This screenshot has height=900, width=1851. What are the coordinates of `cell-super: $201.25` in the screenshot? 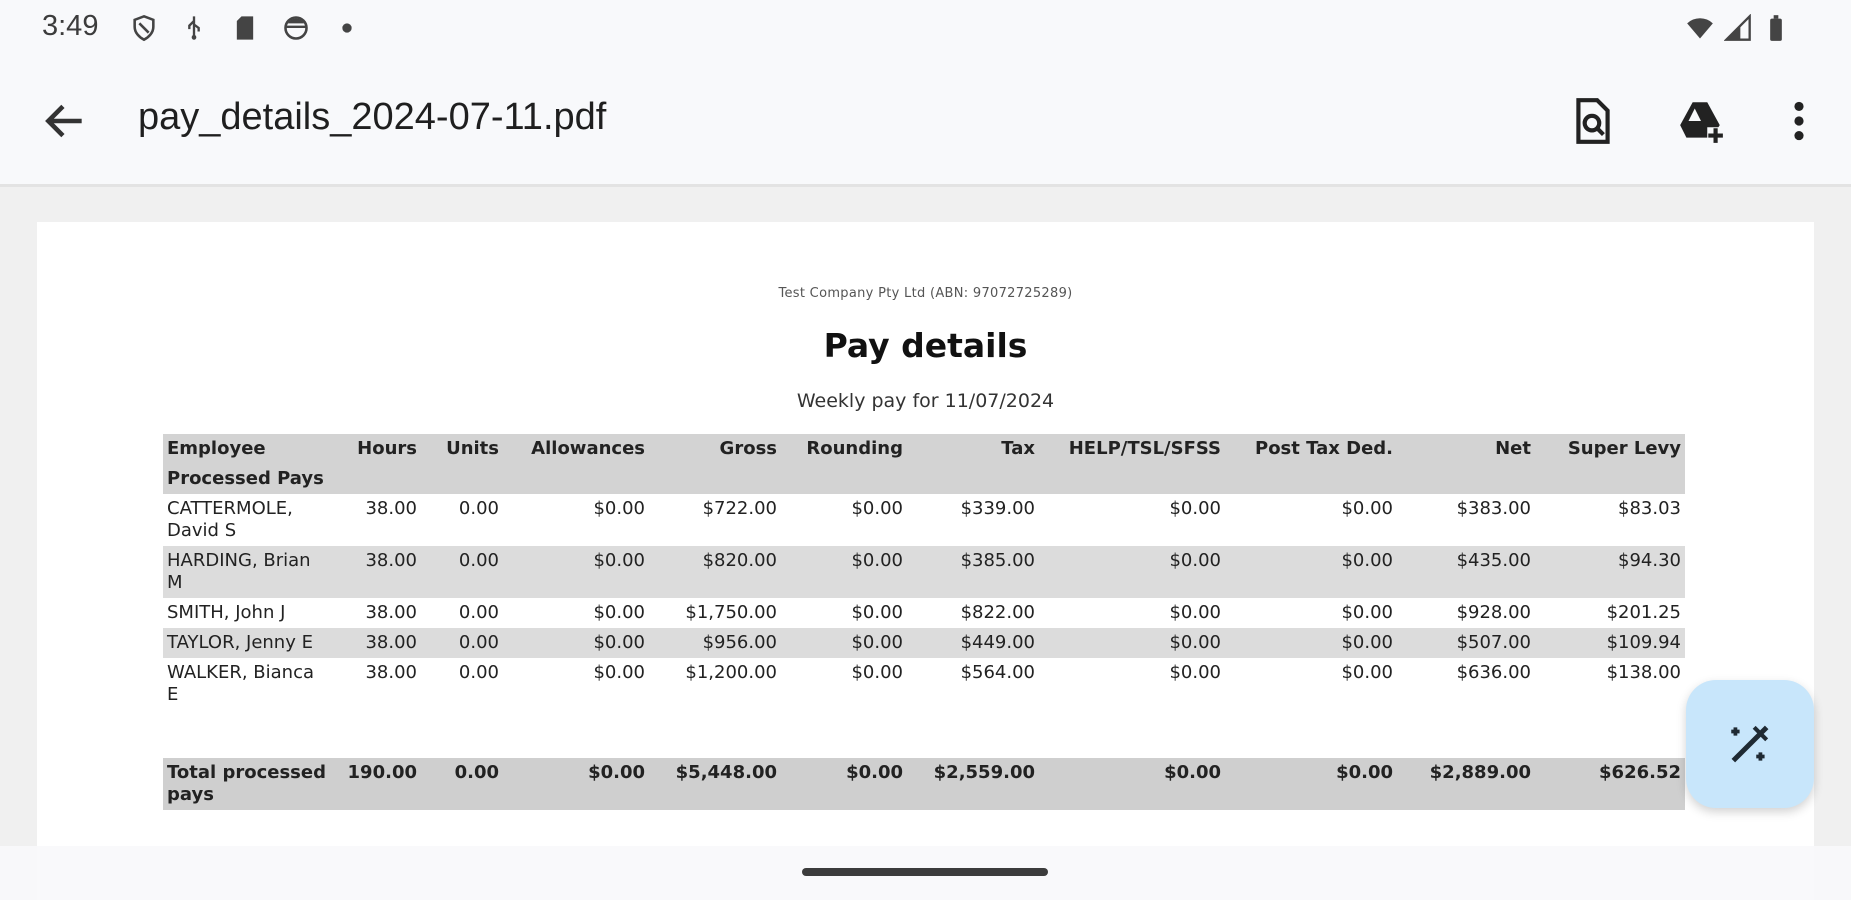 It's located at (1643, 612).